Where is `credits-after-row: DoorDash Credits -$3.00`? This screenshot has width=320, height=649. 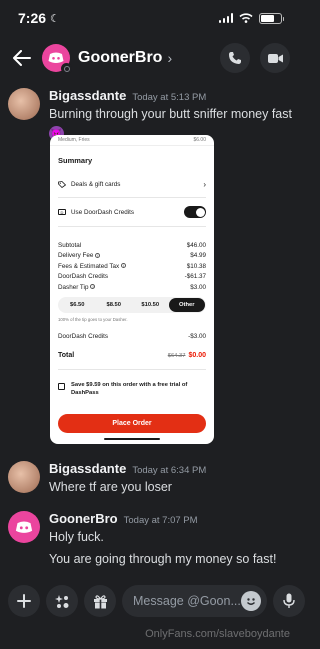 credits-after-row: DoorDash Credits -$3.00 is located at coordinates (132, 337).